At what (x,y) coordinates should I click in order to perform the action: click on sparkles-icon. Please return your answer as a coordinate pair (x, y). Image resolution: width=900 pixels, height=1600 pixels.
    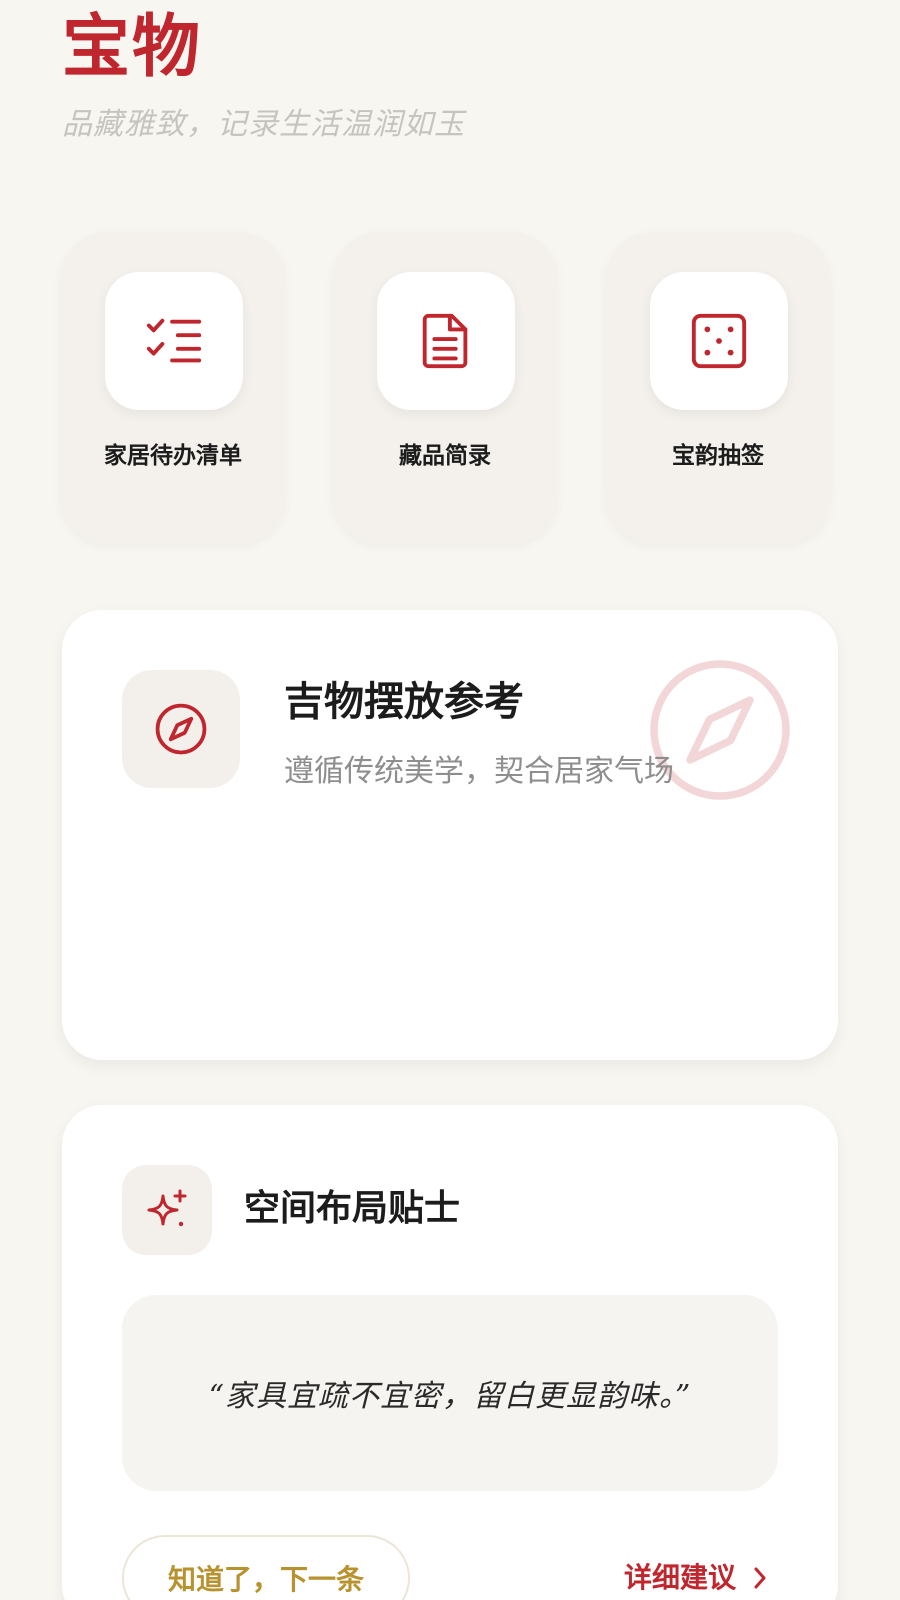
    Looking at the image, I should click on (167, 1208).